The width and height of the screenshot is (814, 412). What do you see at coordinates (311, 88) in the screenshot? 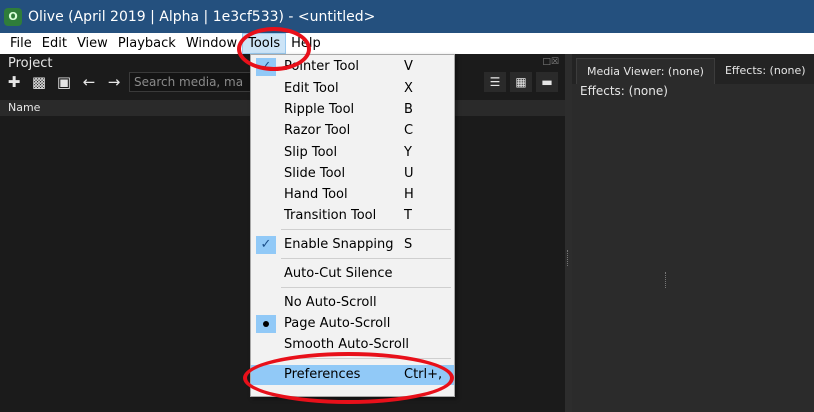
I see `menu-item-label: Edit Tool` at bounding box center [311, 88].